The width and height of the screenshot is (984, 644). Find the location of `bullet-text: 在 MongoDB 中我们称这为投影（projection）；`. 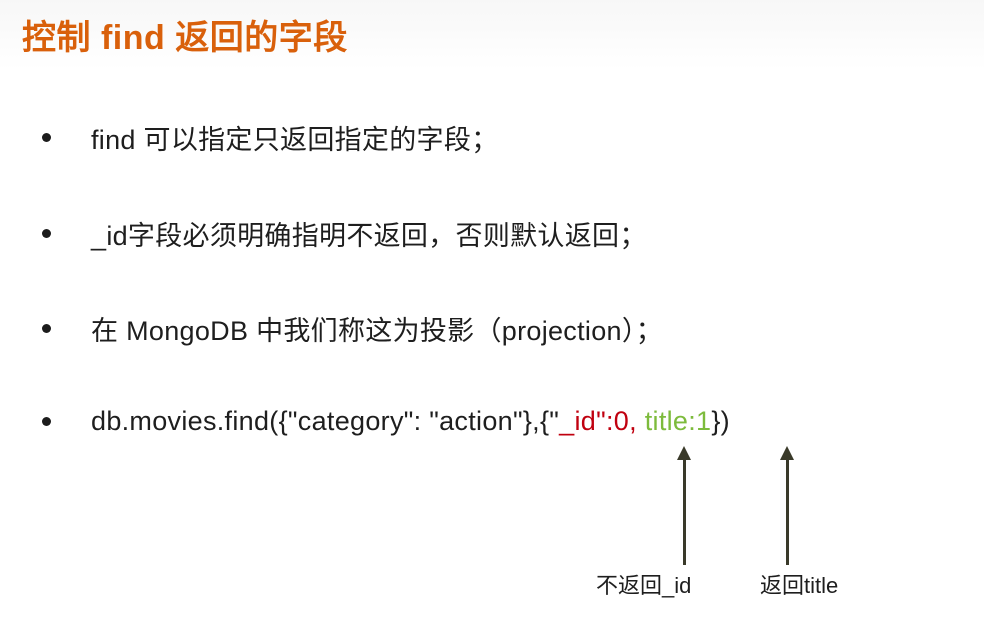

bullet-text: 在 MongoDB 中我们称这为投影（projection）； is located at coordinates (377, 330).